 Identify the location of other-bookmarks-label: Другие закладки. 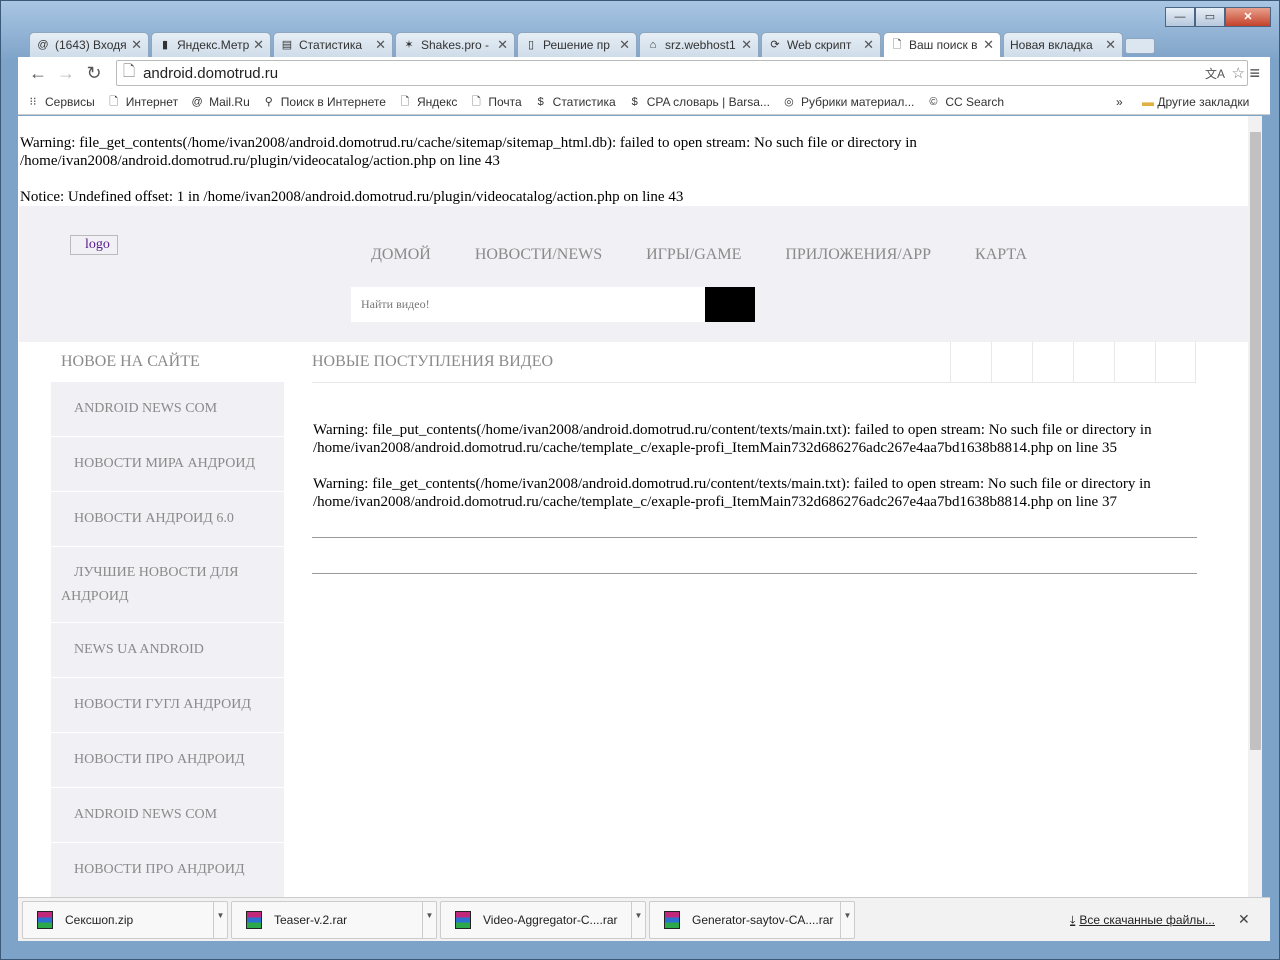
(1203, 101).